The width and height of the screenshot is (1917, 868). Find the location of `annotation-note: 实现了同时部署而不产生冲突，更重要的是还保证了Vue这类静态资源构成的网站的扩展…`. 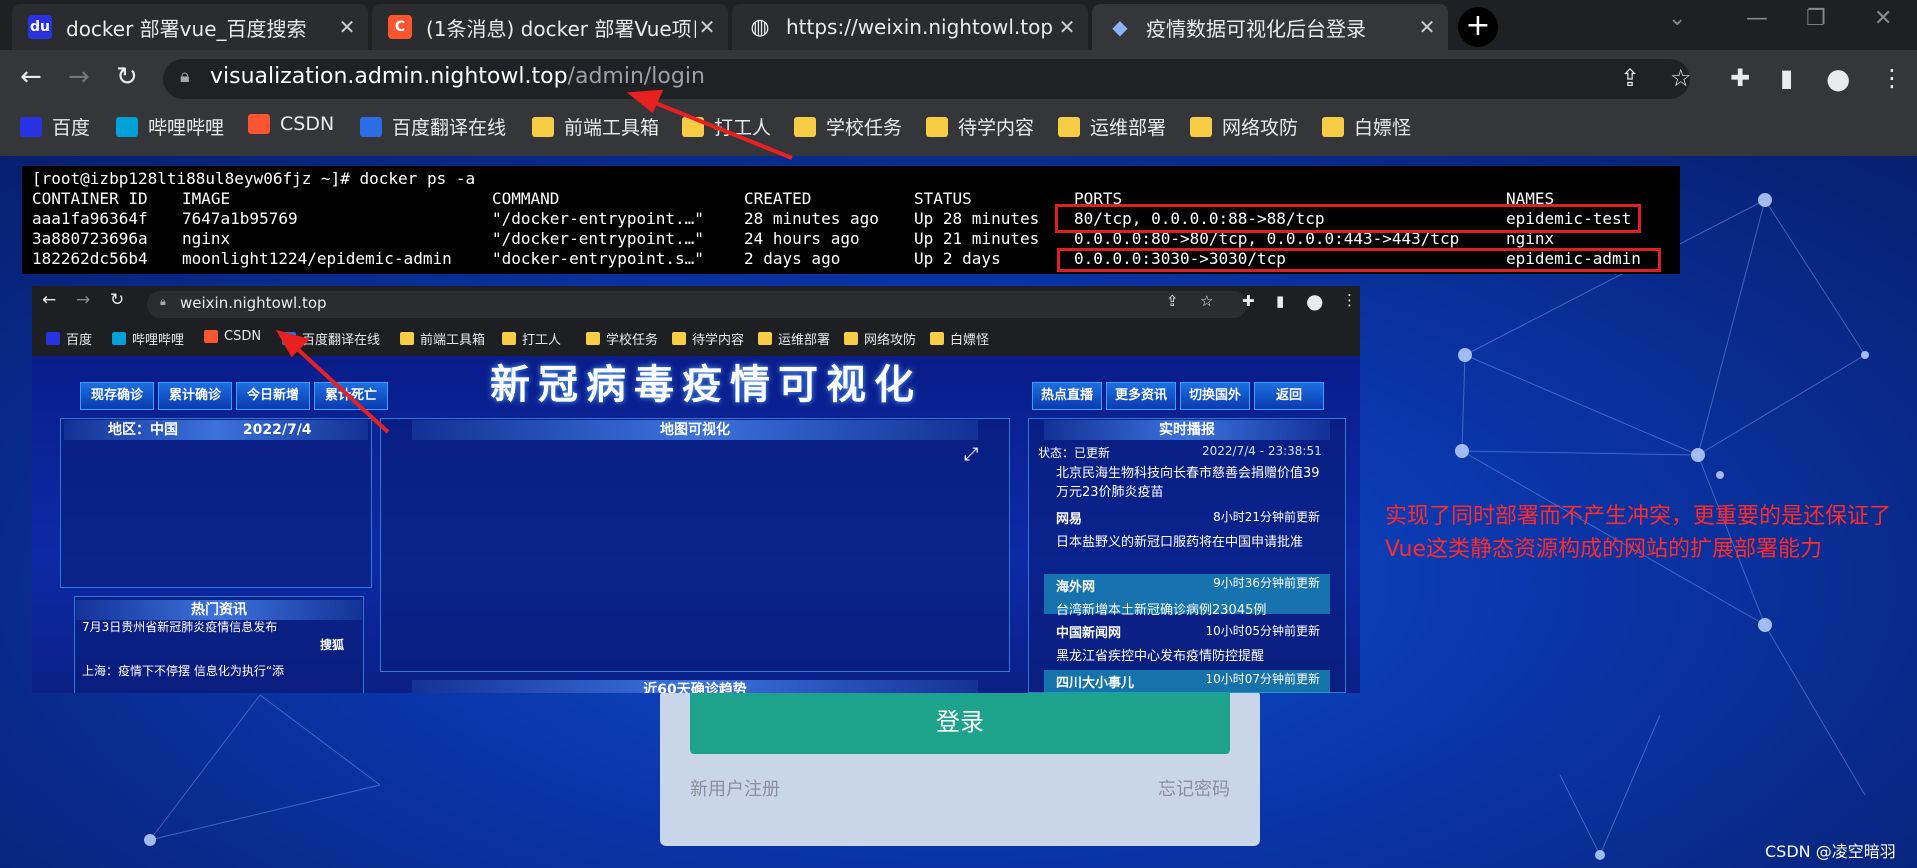

annotation-note: 实现了同时部署而不产生冲突，更重要的是还保证了Vue这类静态资源构成的网站的扩展… is located at coordinates (1638, 533).